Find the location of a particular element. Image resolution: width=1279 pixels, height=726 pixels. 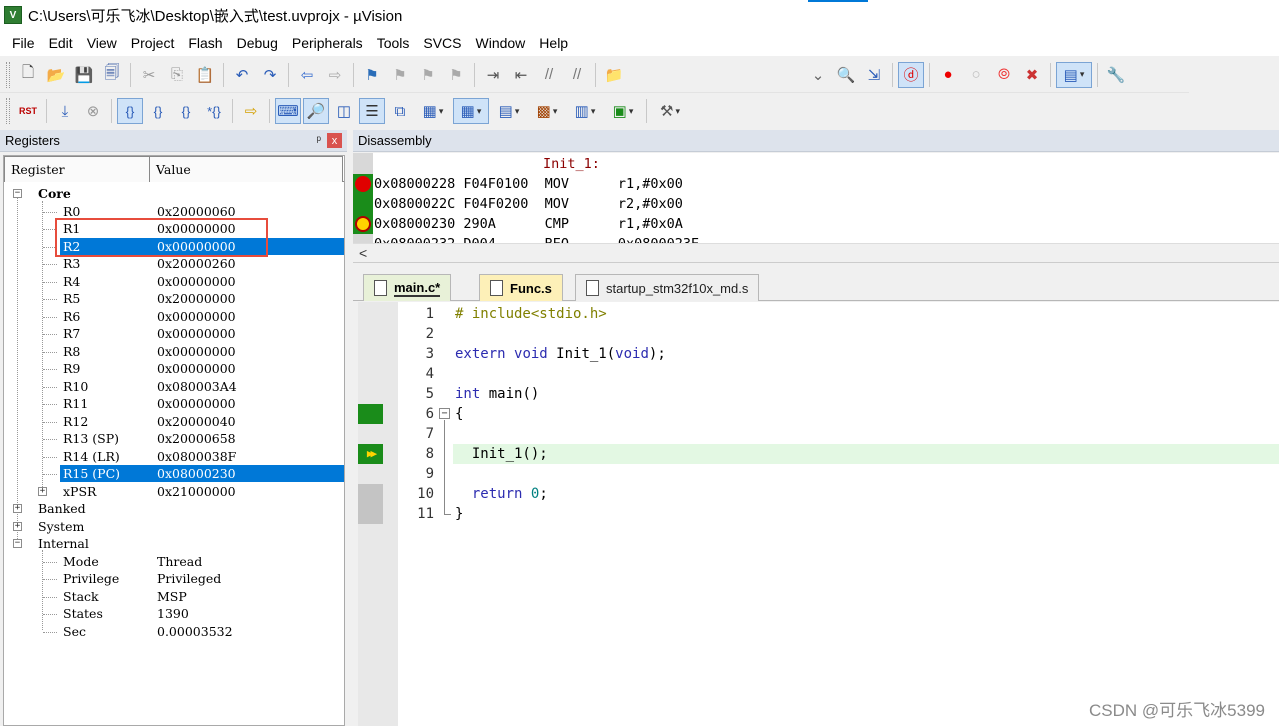

find-in-files-icon: 📁 is located at coordinates (614, 75).